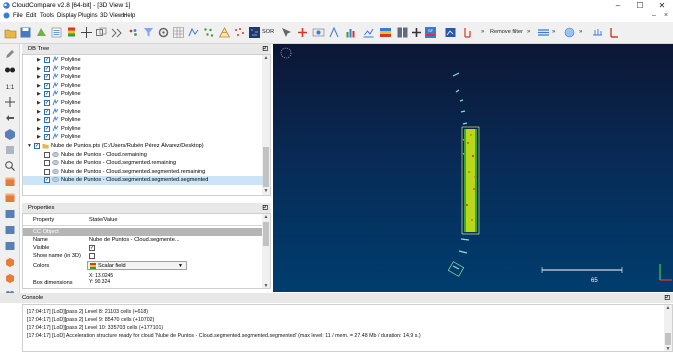 This screenshot has width=673, height=352. I want to click on view-cube-alt-icon, so click(10, 278).